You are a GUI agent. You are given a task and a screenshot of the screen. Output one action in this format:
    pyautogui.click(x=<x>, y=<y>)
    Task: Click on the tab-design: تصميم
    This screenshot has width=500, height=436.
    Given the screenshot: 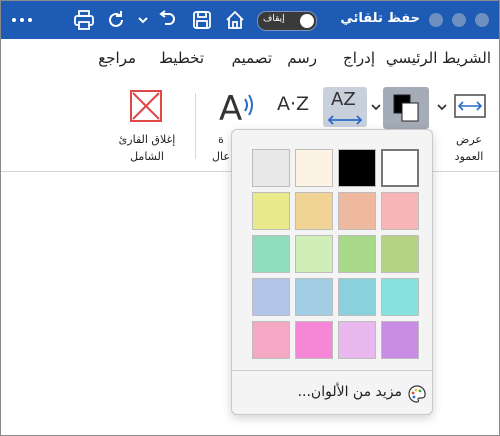 What is the action you would take?
    pyautogui.click(x=252, y=58)
    